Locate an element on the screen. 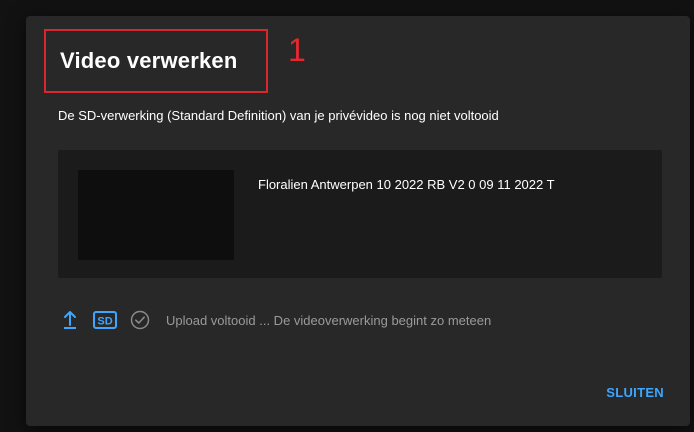 The image size is (694, 432). video-thumbnail is located at coordinates (156, 215).